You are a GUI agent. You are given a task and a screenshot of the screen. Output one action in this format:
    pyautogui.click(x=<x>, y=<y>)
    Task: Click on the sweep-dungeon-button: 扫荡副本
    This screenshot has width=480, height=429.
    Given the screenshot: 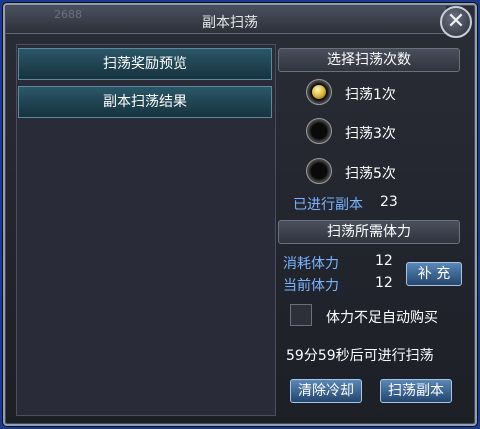 What is the action you would take?
    pyautogui.click(x=416, y=391)
    